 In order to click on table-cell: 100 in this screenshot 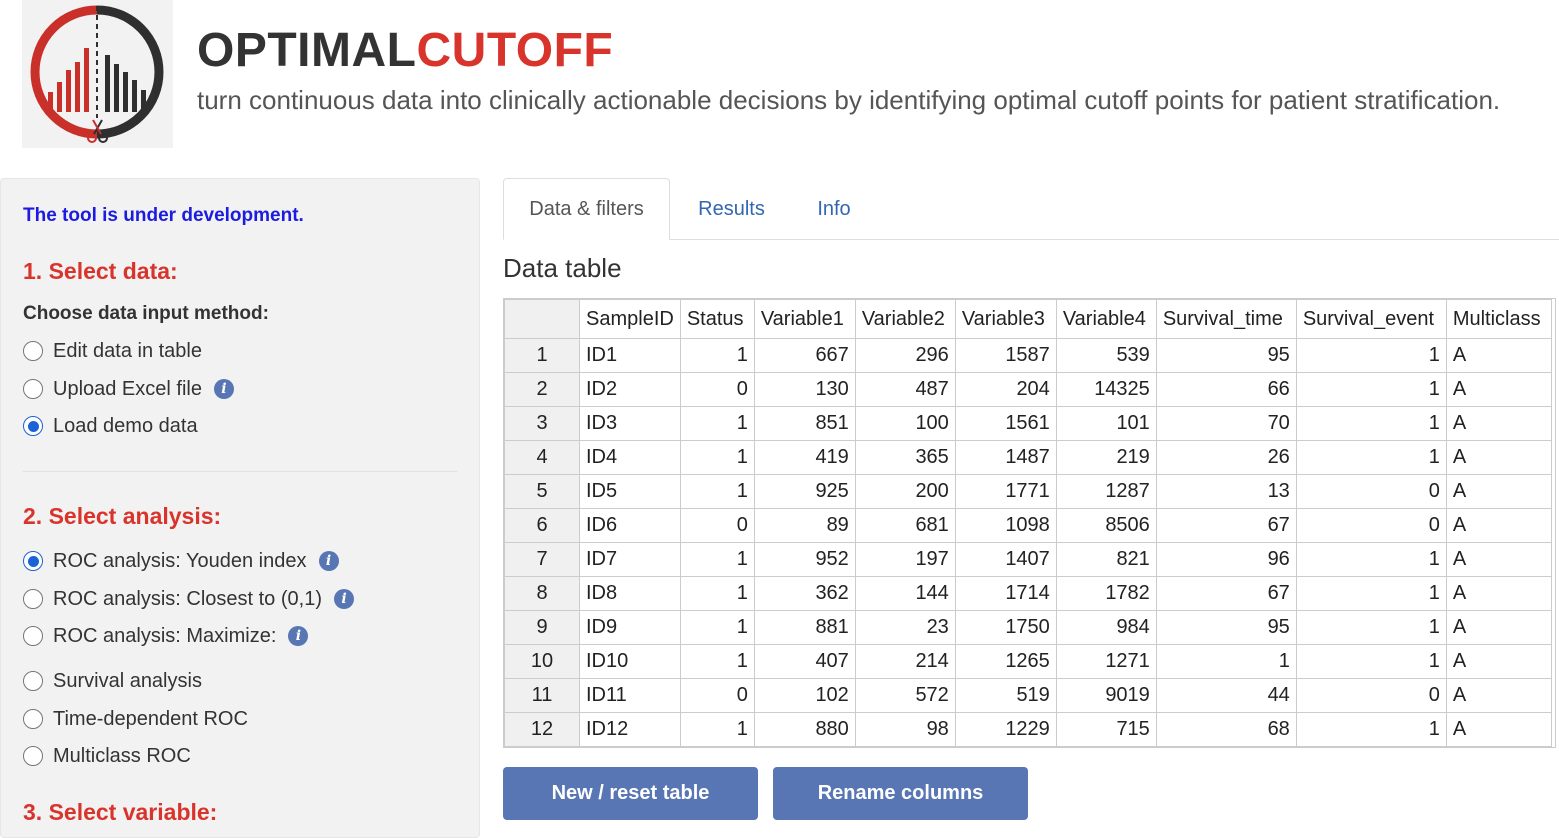, I will do `click(905, 423)`.